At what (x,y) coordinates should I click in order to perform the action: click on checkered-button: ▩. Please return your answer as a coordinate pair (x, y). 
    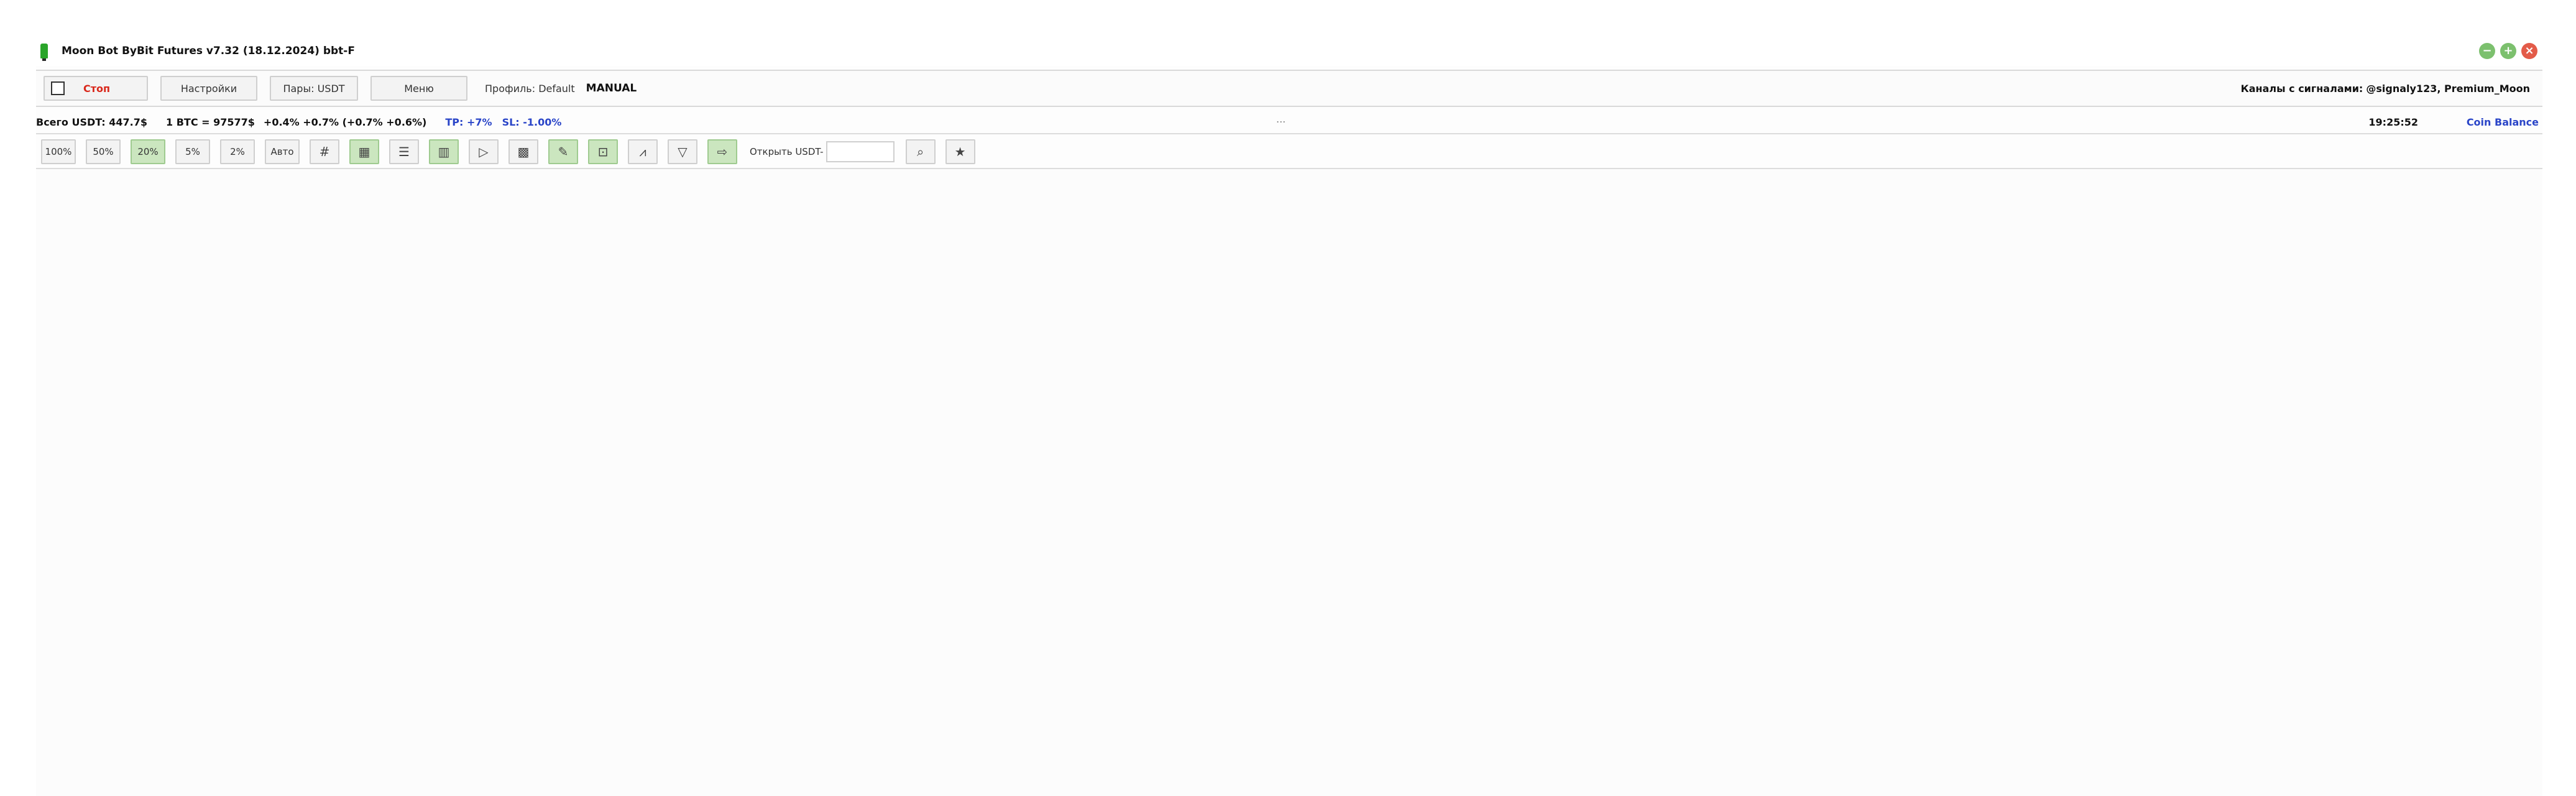
    Looking at the image, I should click on (523, 151).